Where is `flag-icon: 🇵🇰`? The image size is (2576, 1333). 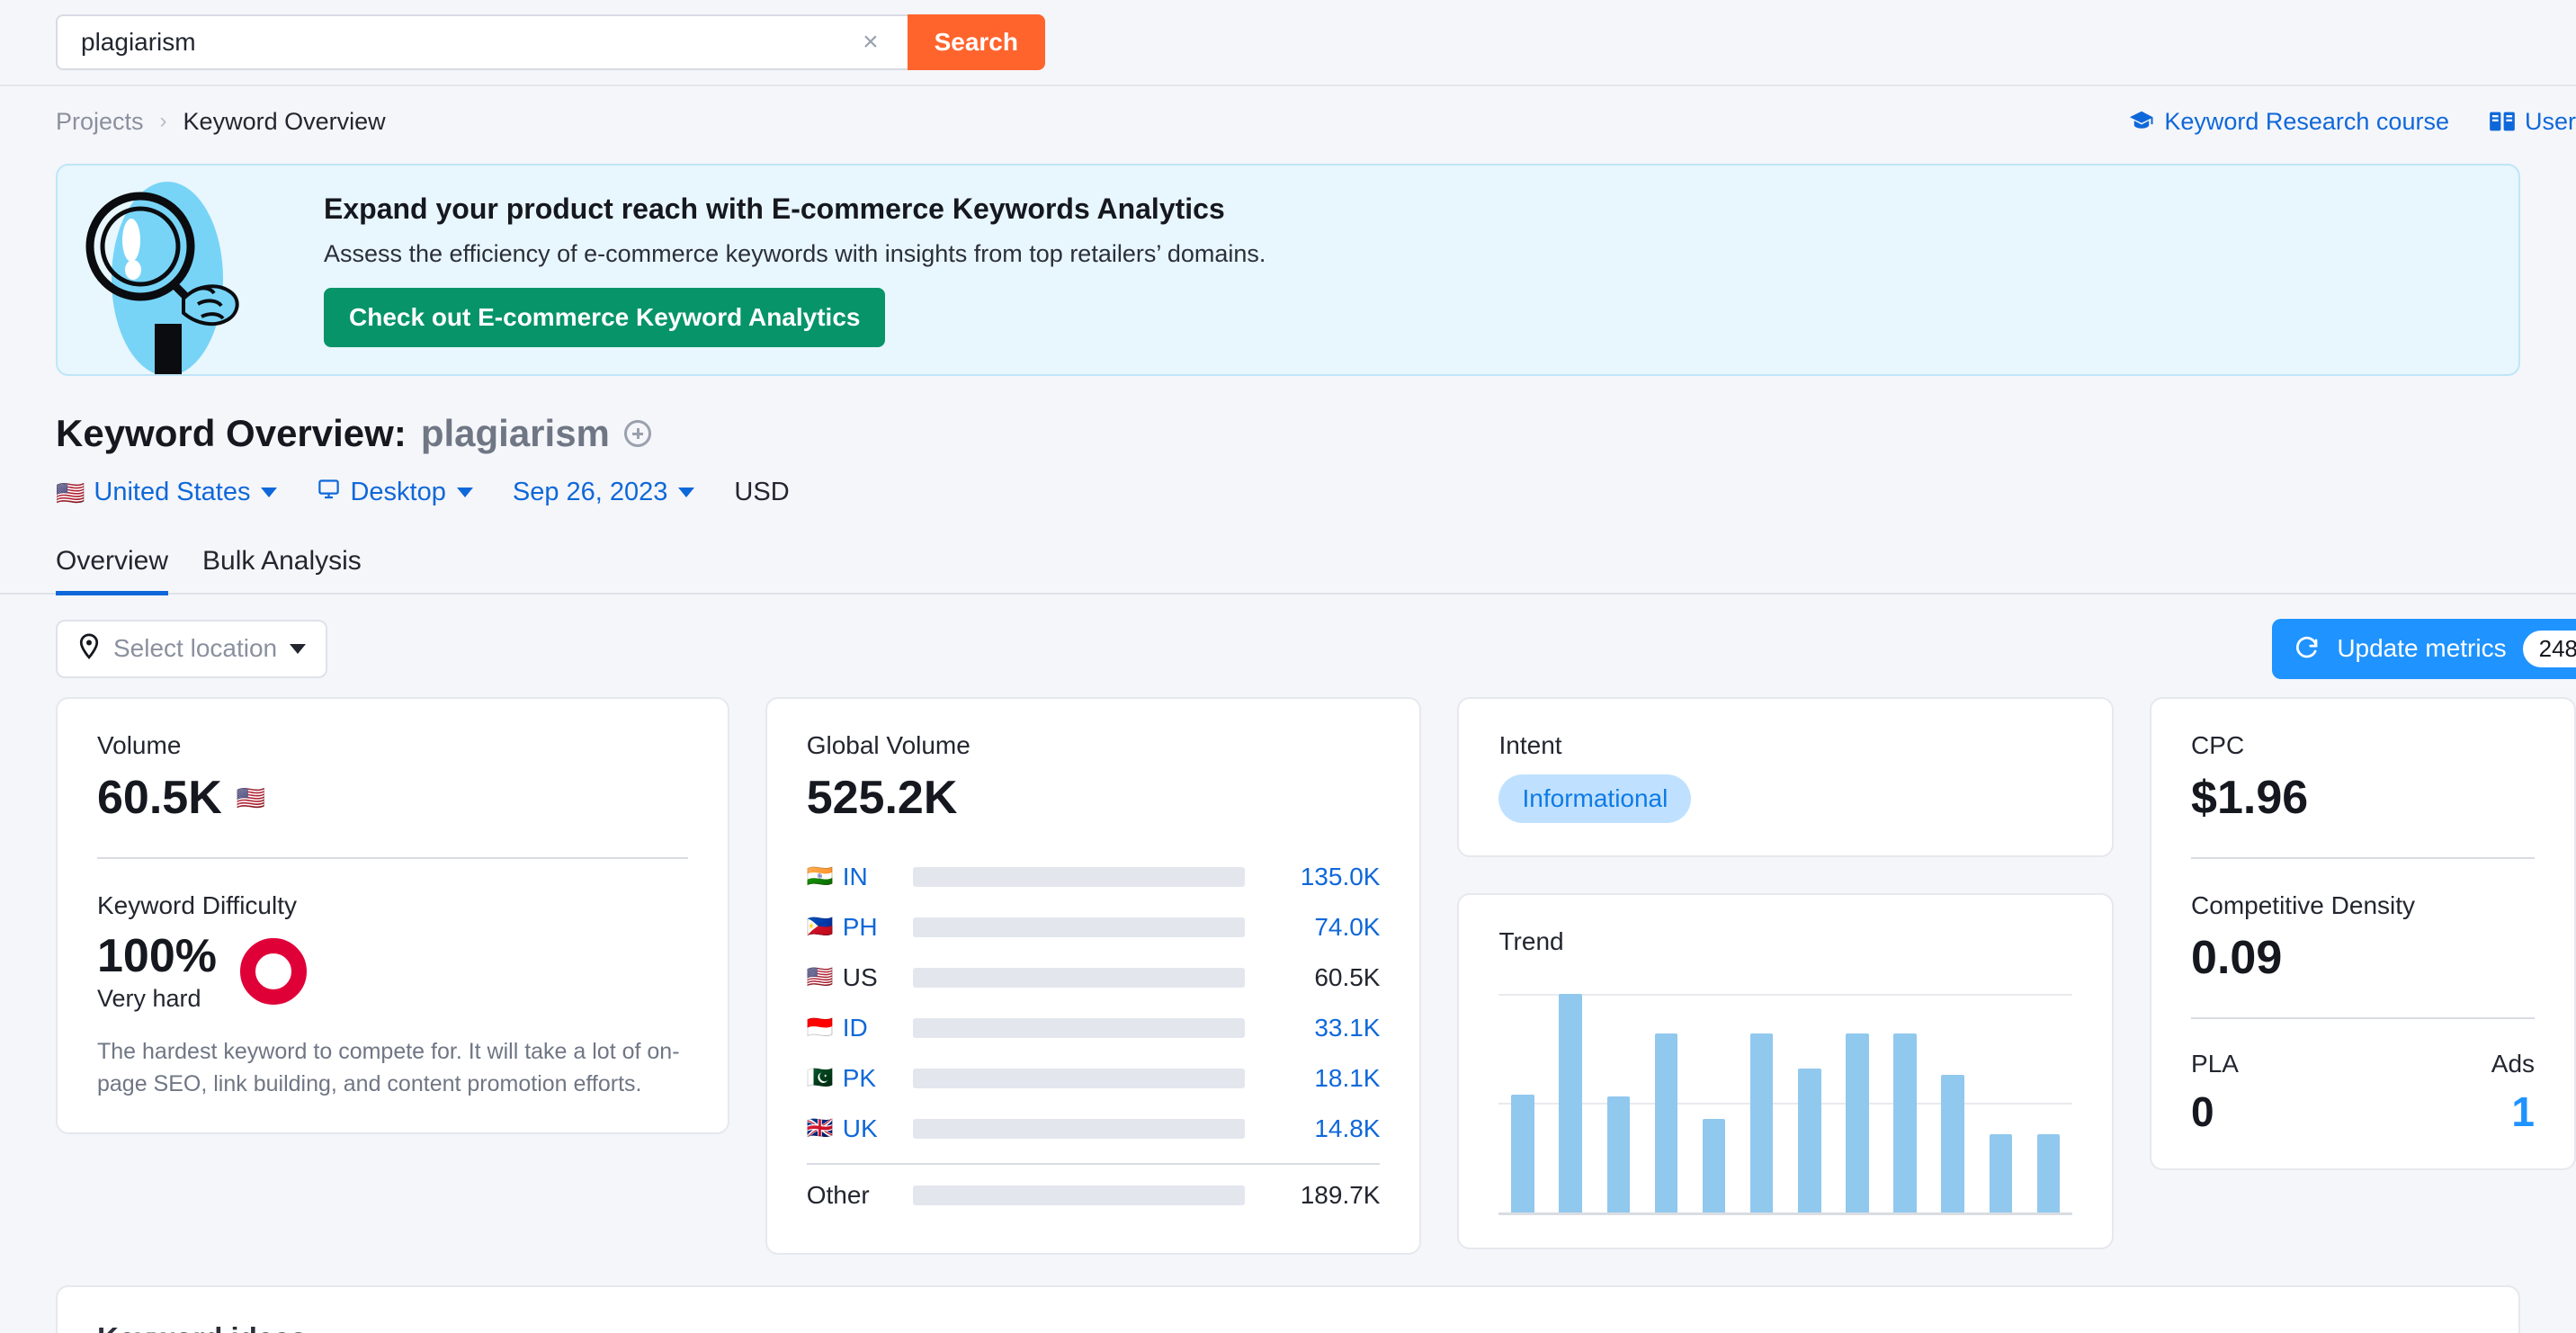 flag-icon: 🇵🇰 is located at coordinates (820, 1078).